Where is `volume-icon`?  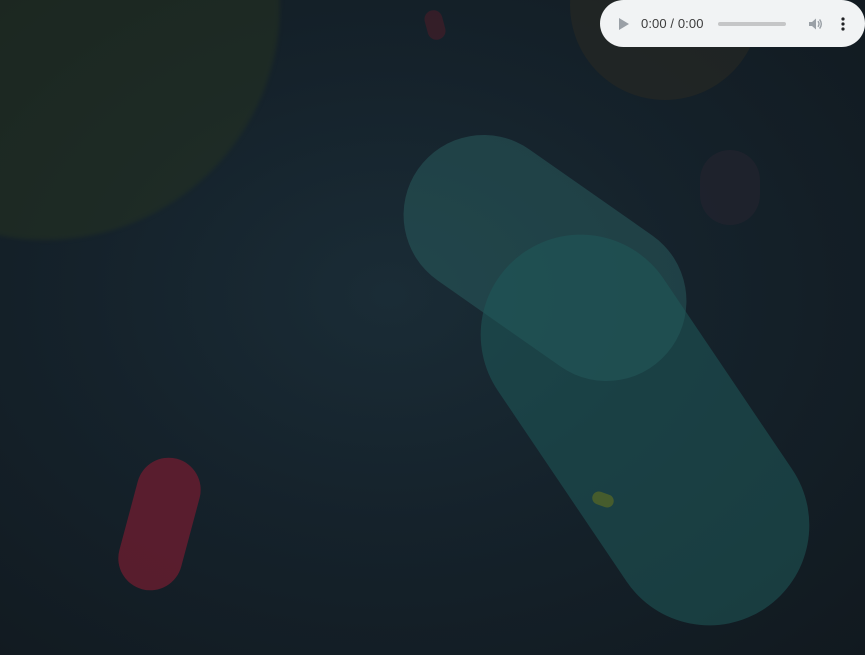
volume-icon is located at coordinates (815, 24).